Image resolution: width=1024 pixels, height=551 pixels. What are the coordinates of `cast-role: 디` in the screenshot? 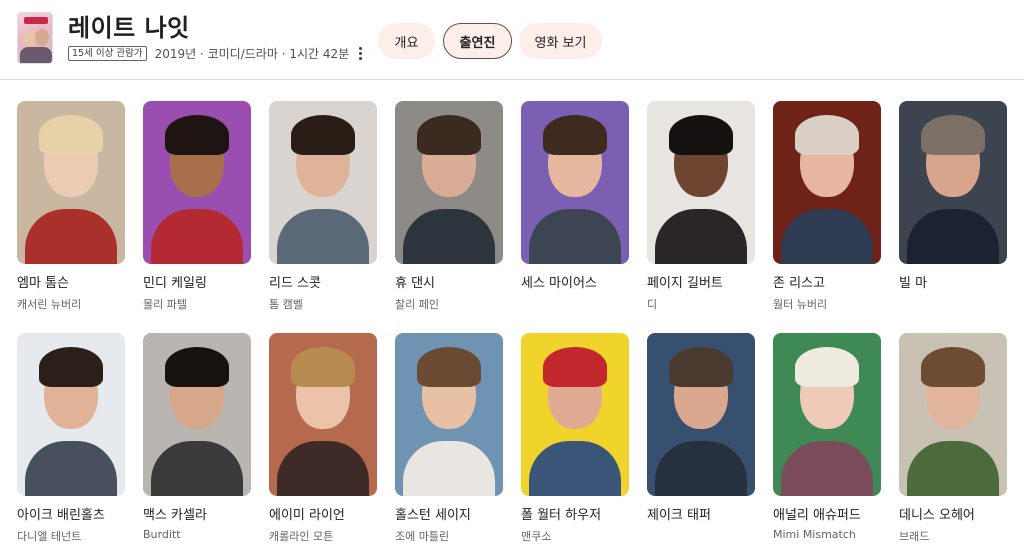 It's located at (652, 304).